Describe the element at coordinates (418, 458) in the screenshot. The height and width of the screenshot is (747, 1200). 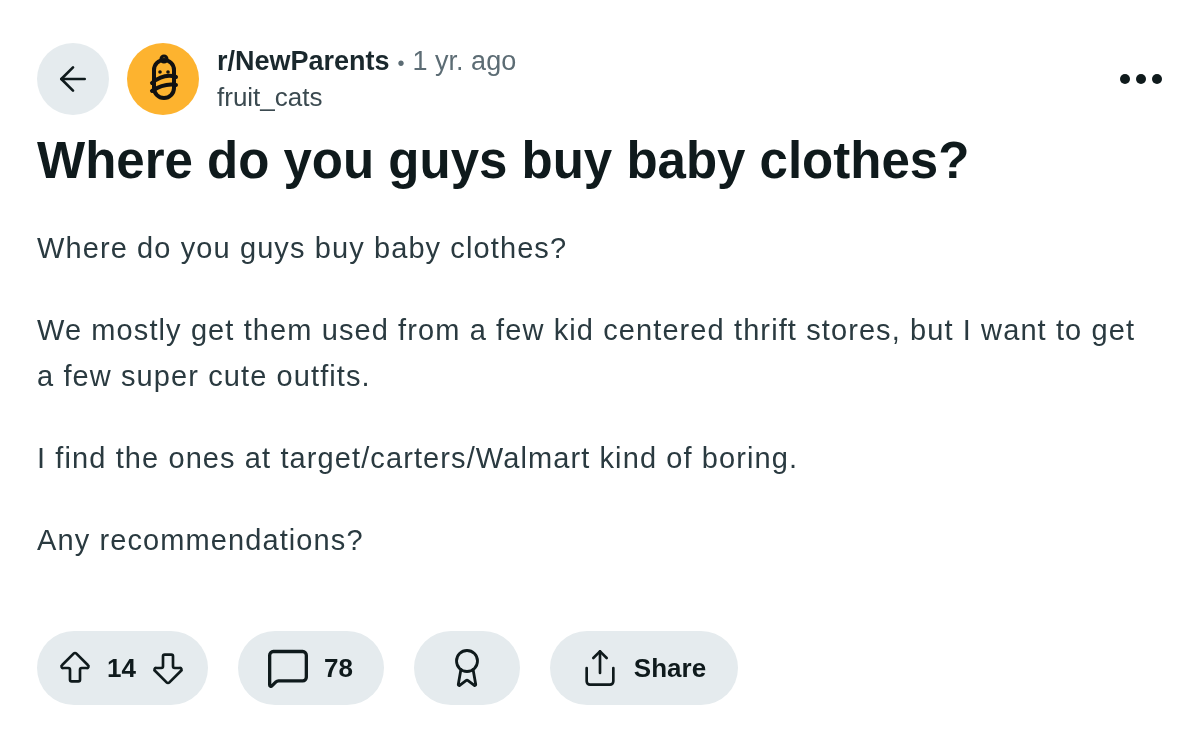
I see `post-paragraph: I find the ones at target/carters/Walmart kind of boring.` at that location.